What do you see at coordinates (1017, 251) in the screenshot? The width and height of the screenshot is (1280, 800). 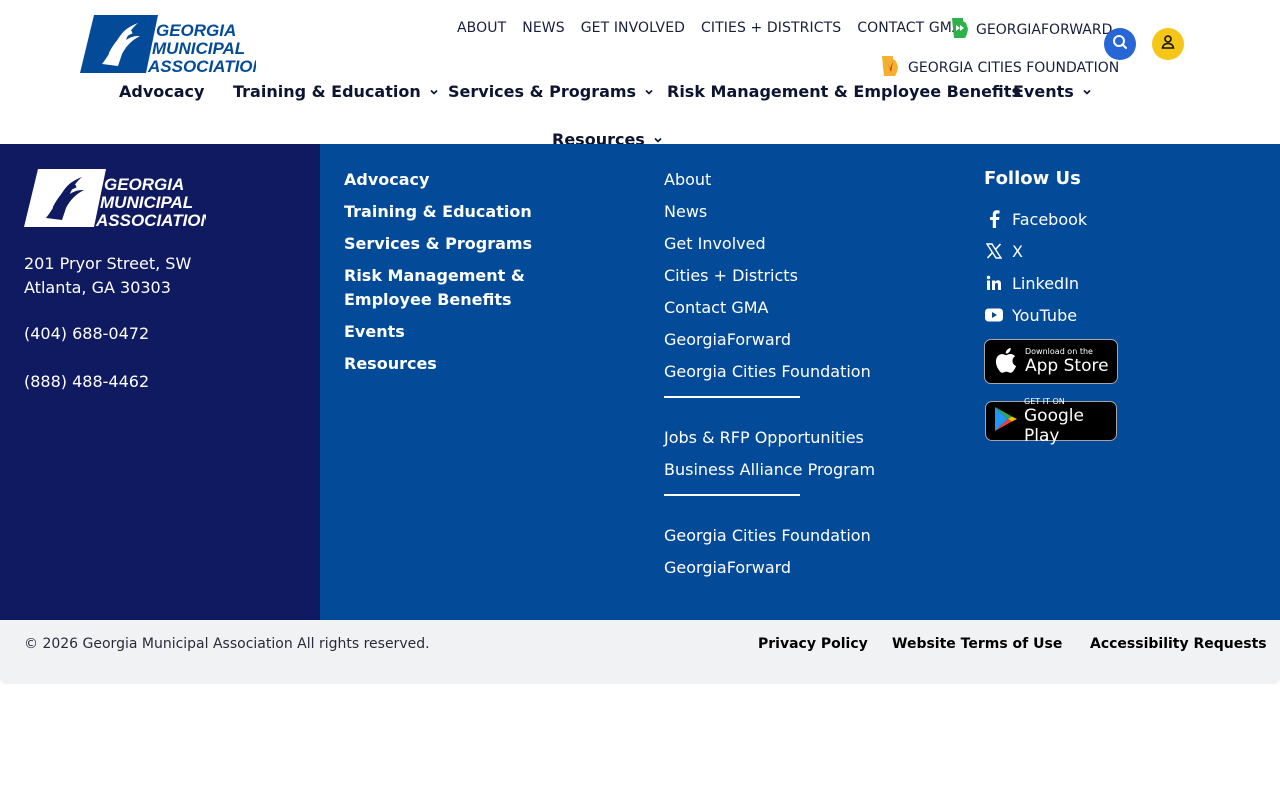 I see `x-label: X` at bounding box center [1017, 251].